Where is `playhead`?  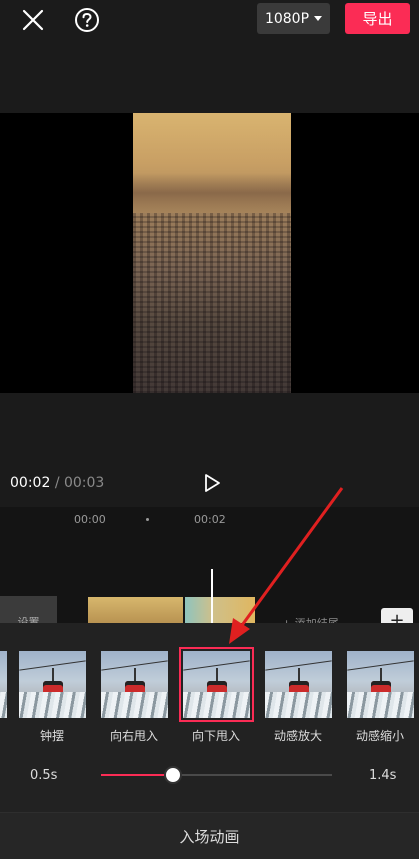
playhead is located at coordinates (212, 599).